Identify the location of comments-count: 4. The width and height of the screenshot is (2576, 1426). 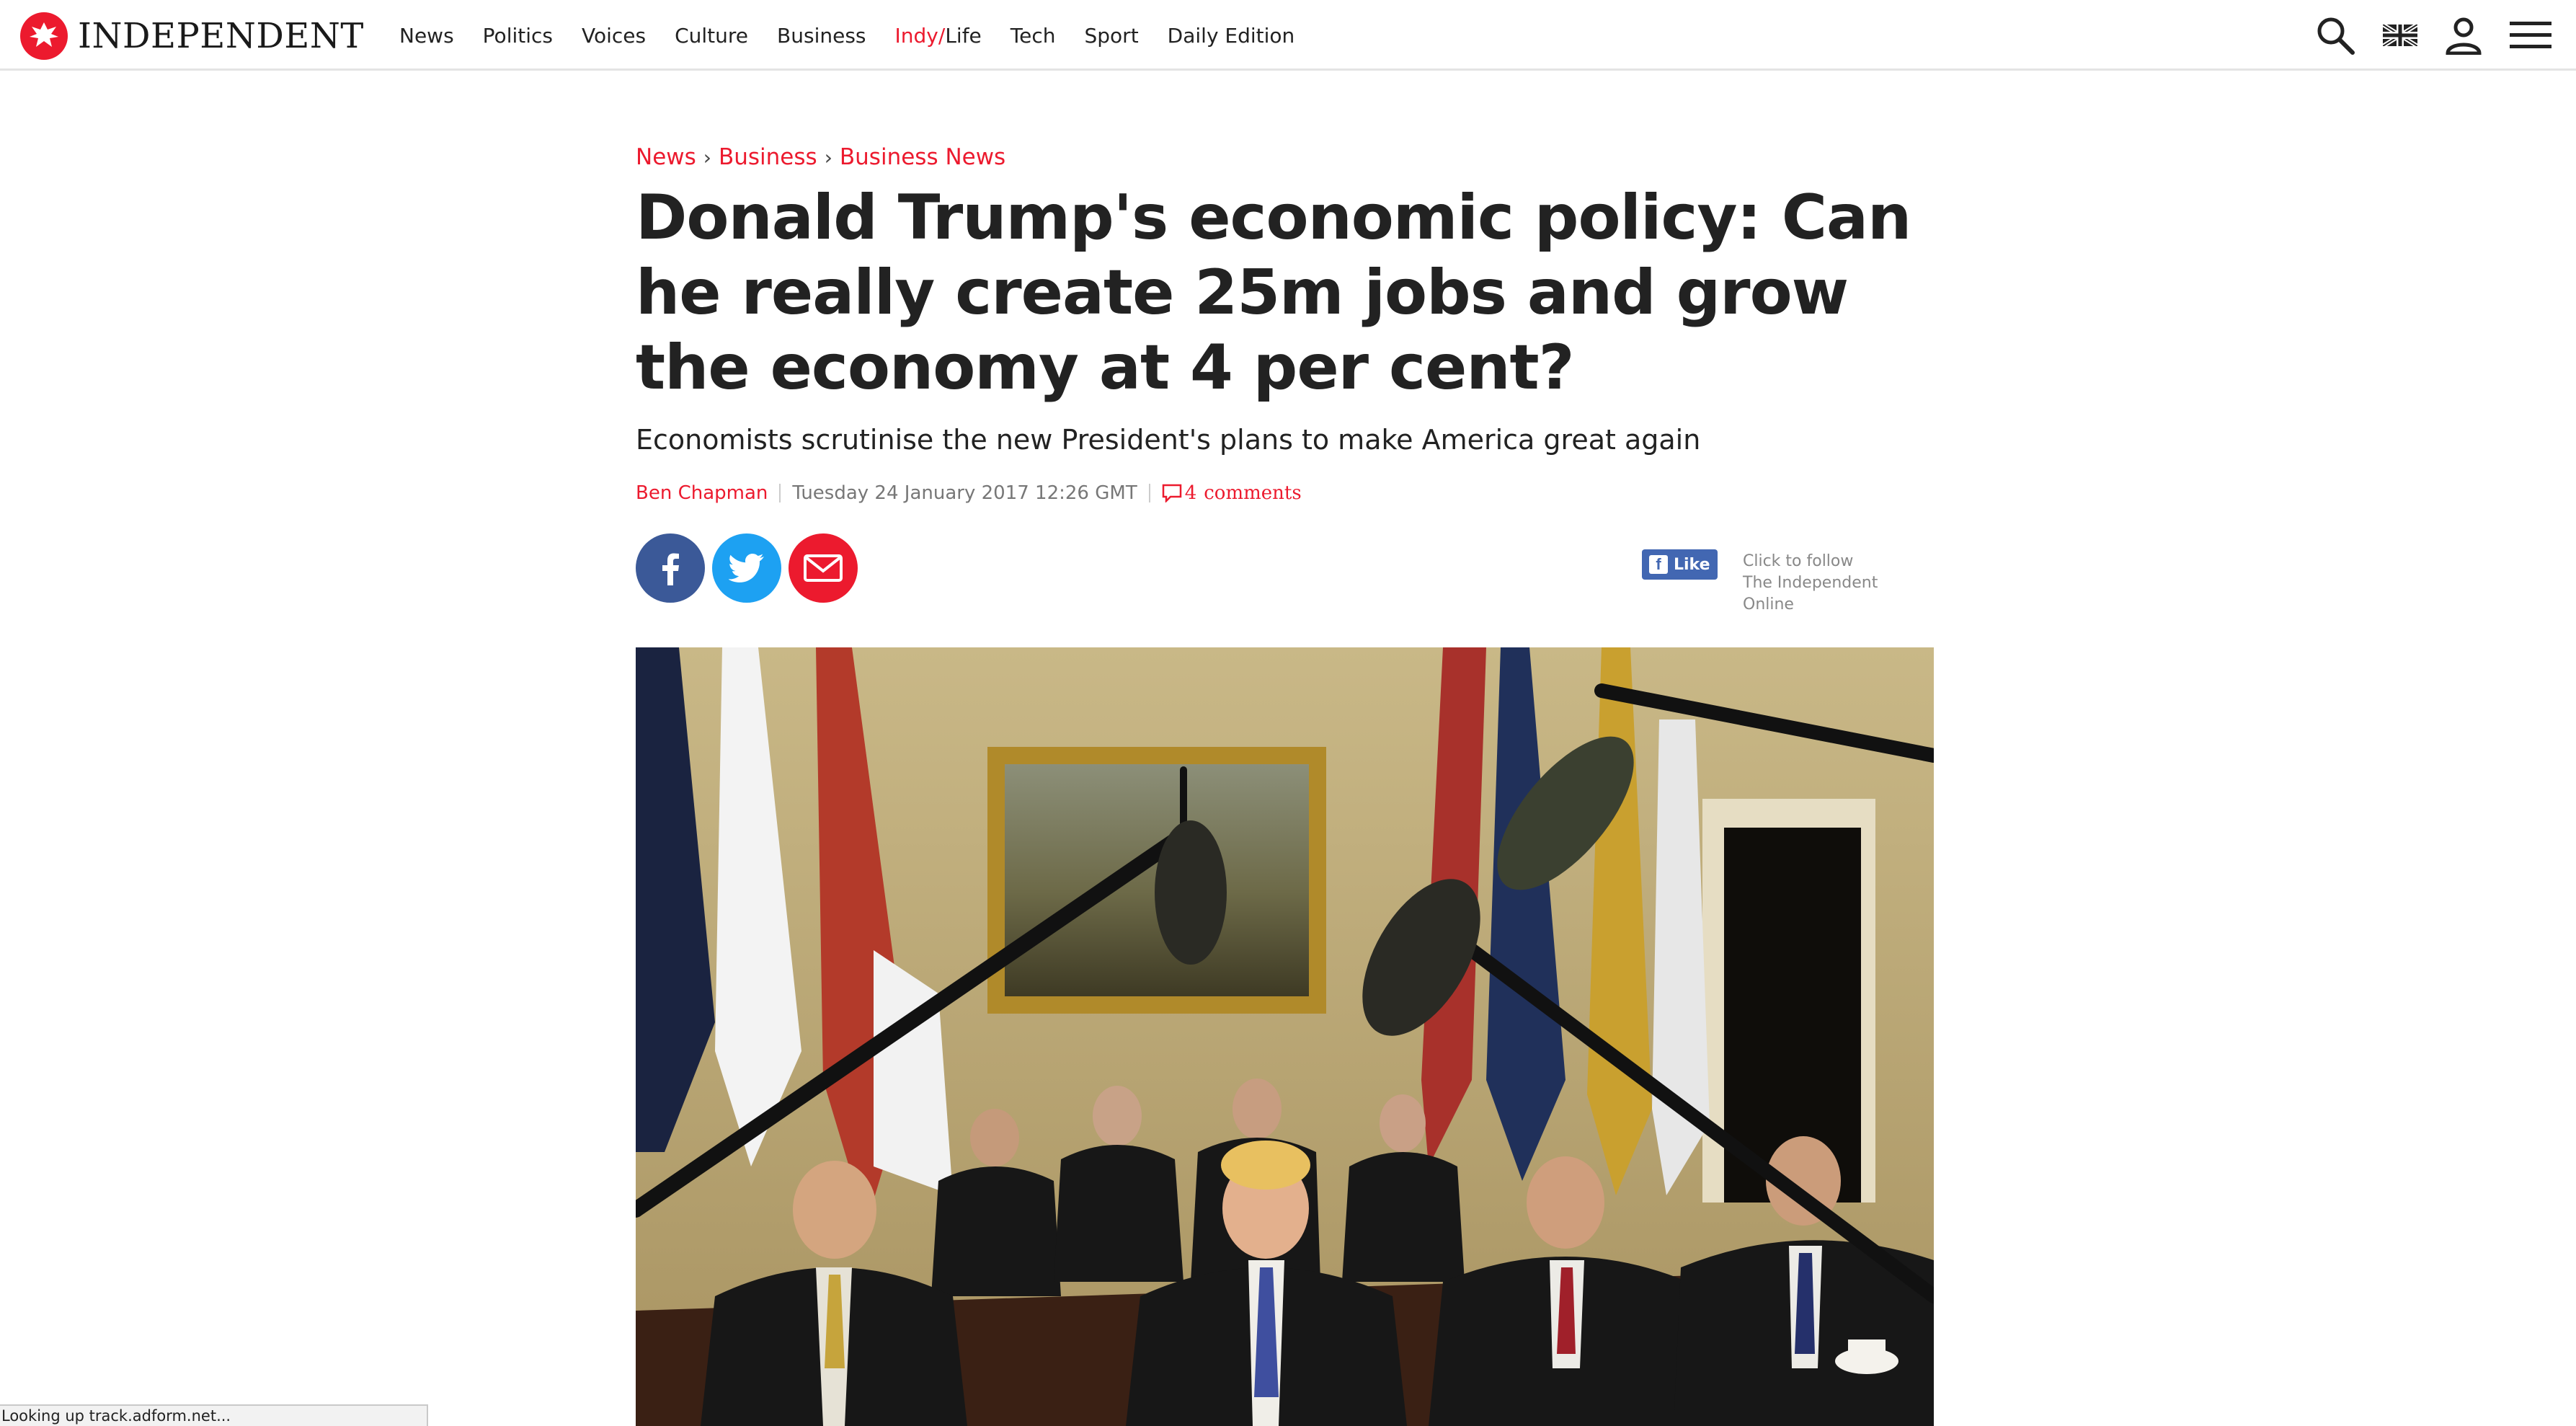
(1190, 493).